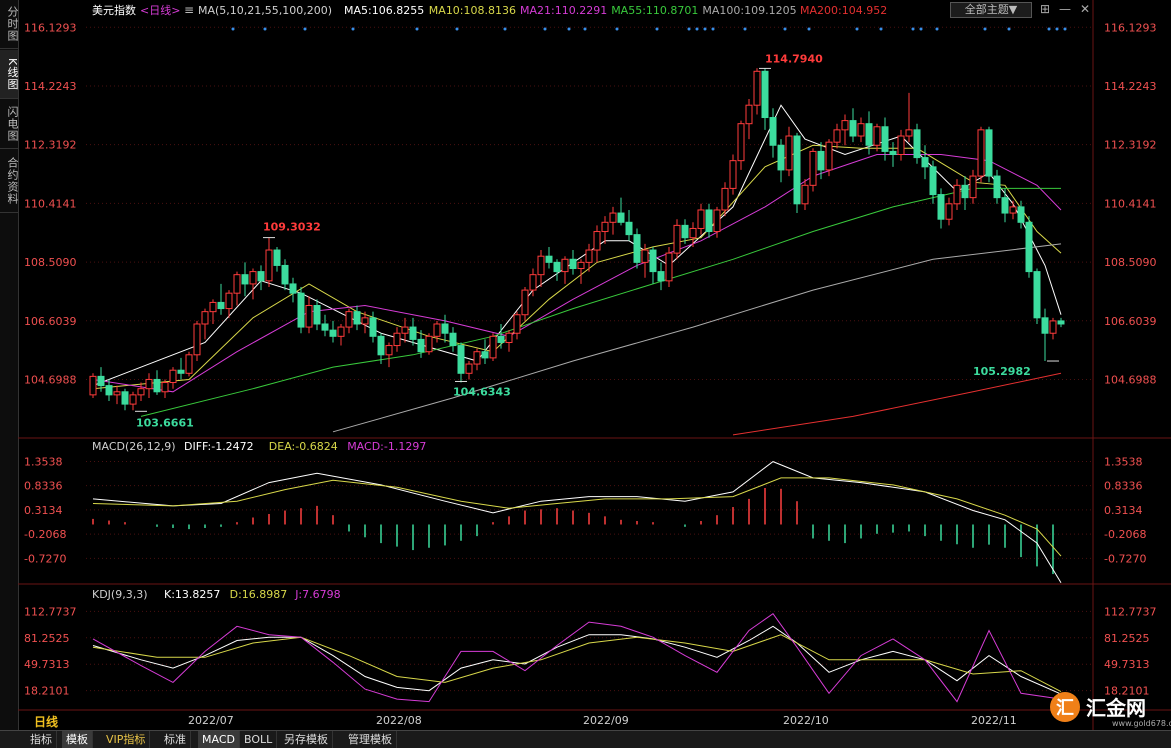 This screenshot has width=1171, height=748. What do you see at coordinates (1123, 486) in the screenshot?
I see `macd-tick-label-right: 0.8336` at bounding box center [1123, 486].